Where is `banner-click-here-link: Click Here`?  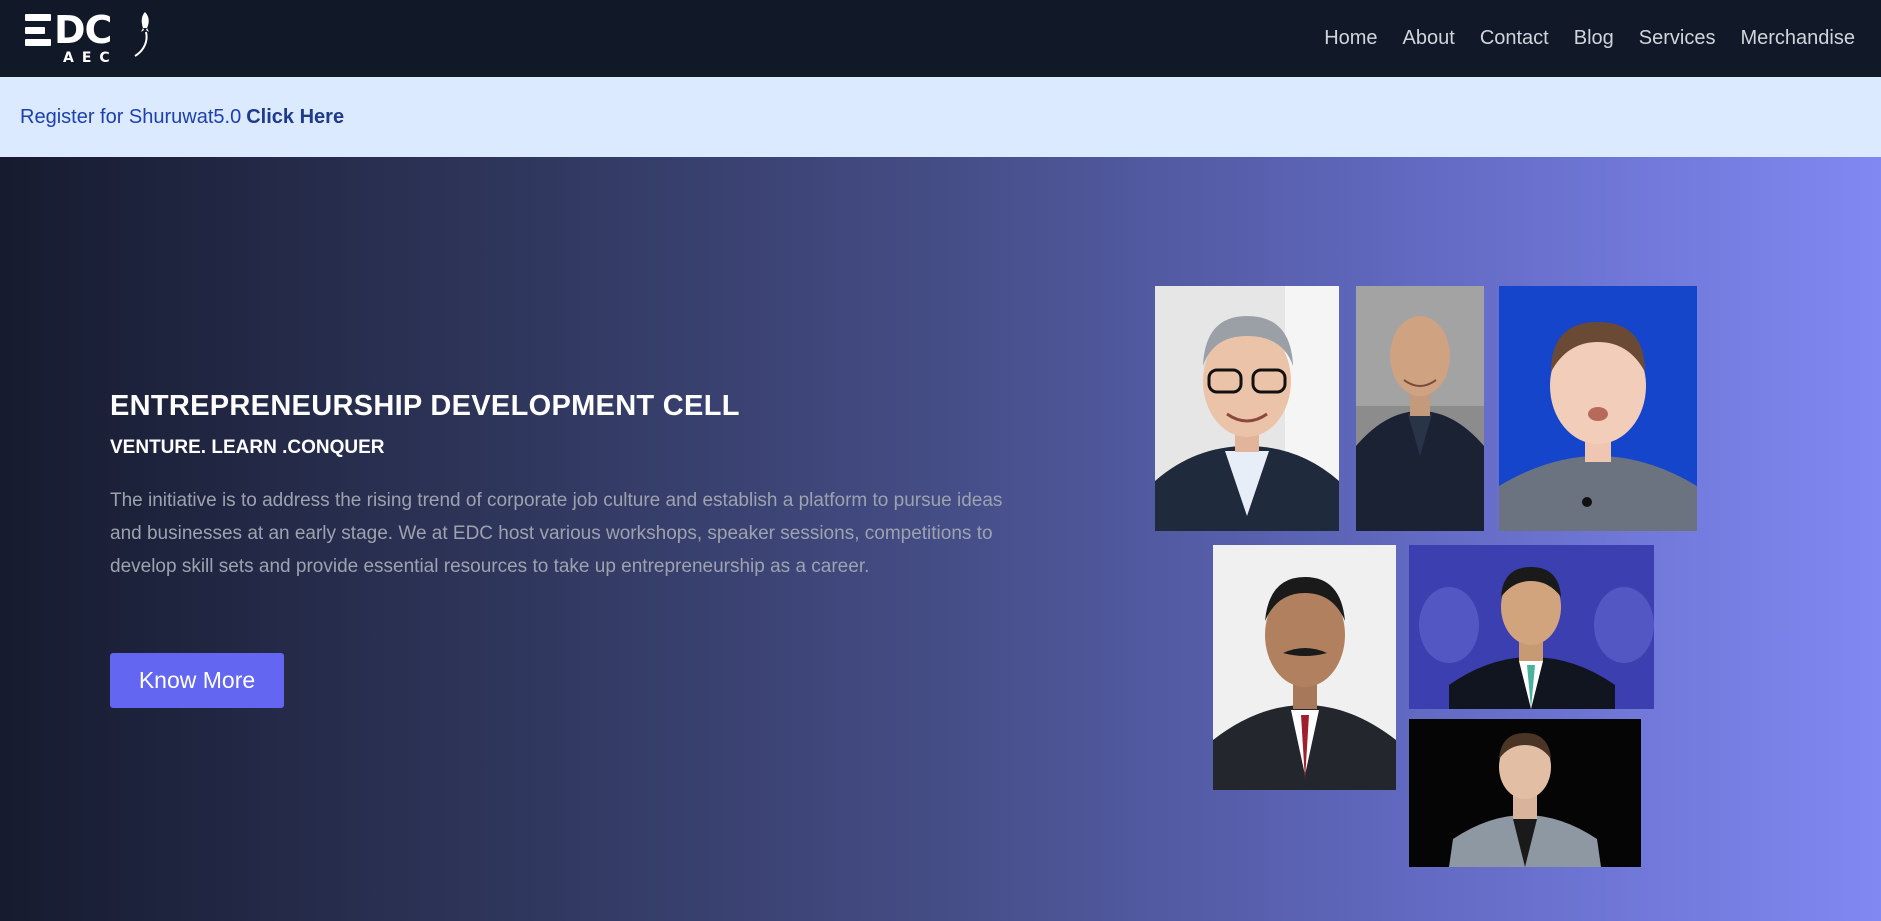
banner-click-here-link: Click Here is located at coordinates (295, 117).